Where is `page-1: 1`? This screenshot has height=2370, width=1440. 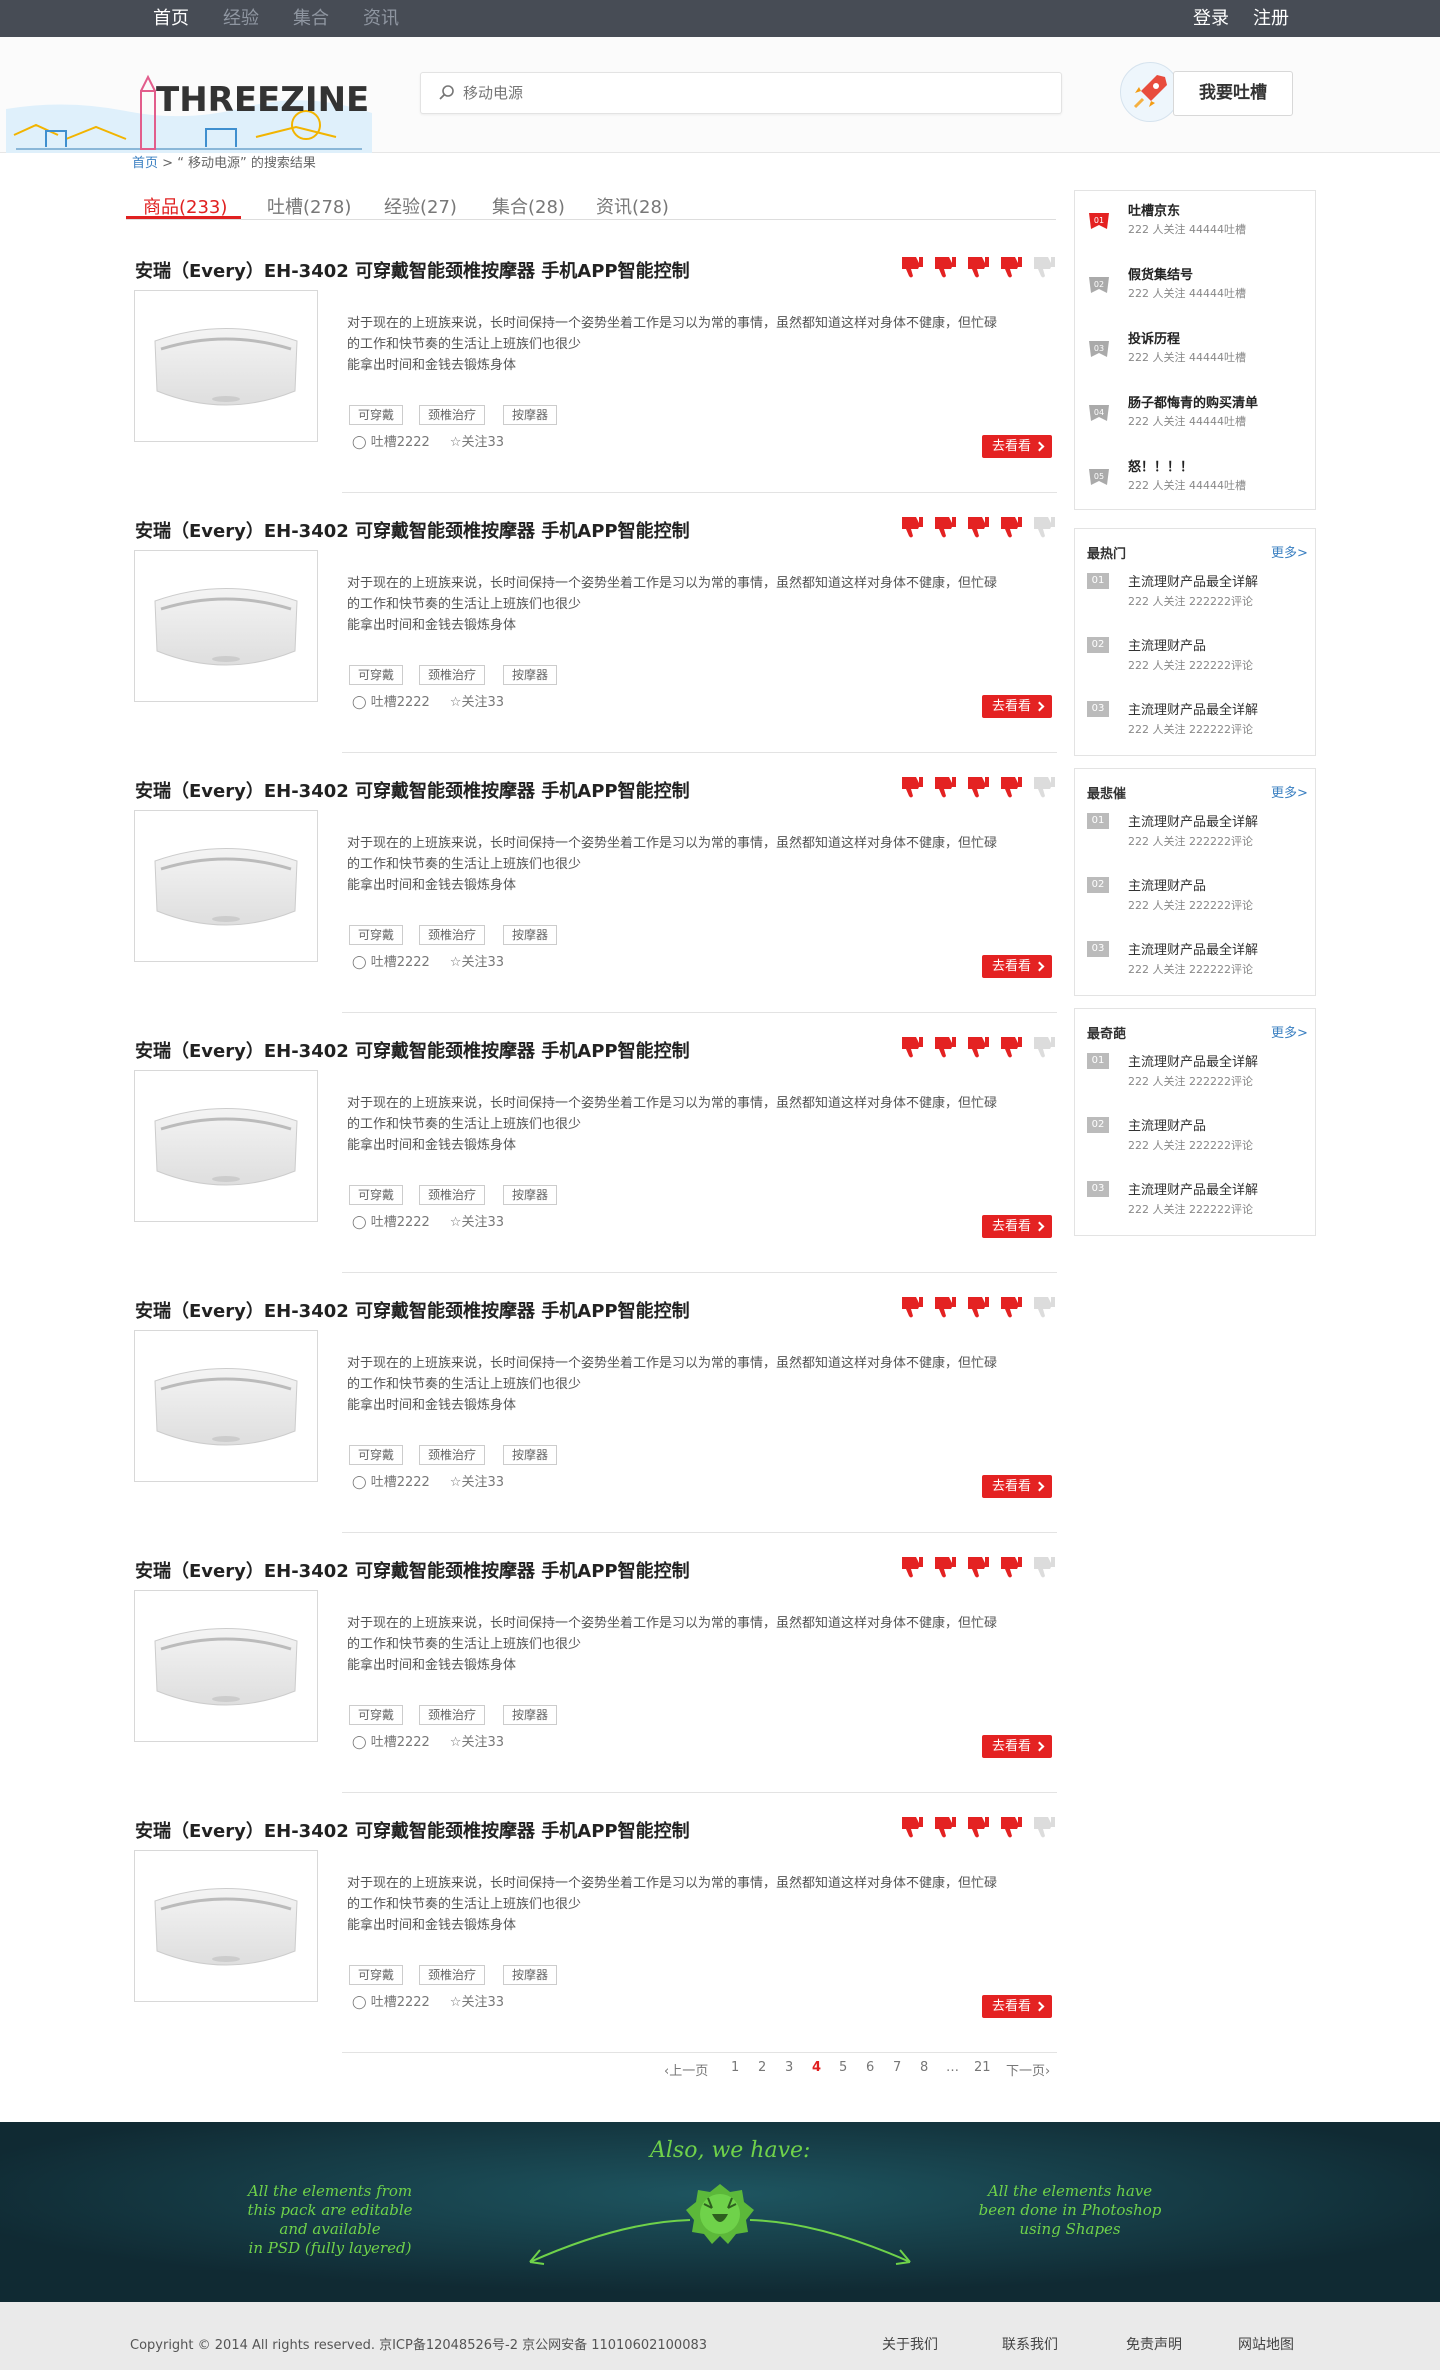 page-1: 1 is located at coordinates (735, 2067).